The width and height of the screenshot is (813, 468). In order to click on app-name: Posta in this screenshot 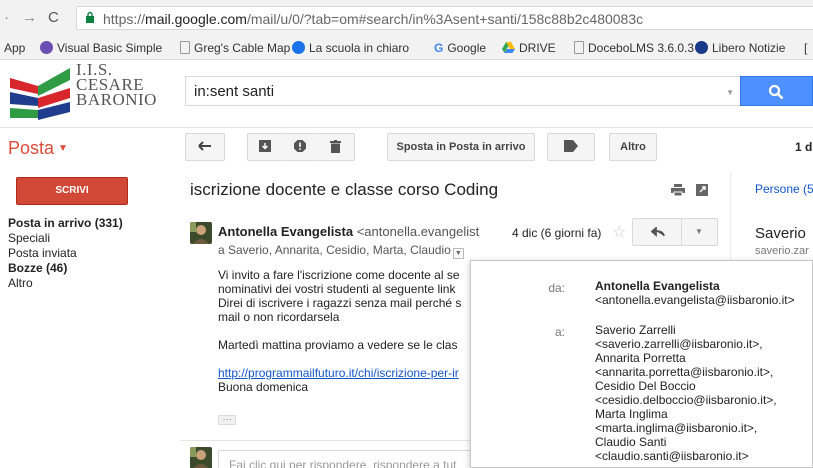, I will do `click(31, 148)`.